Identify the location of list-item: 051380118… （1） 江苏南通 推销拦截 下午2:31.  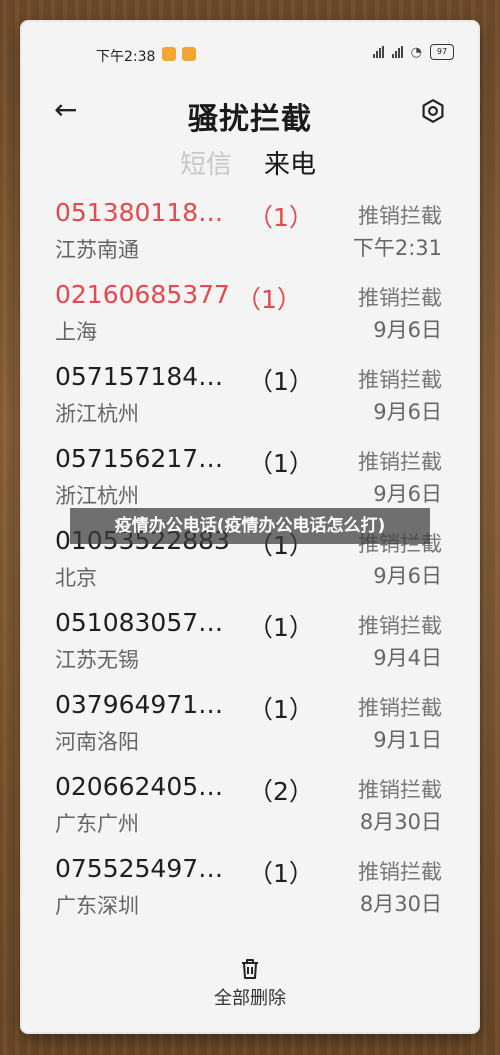
(250, 233).